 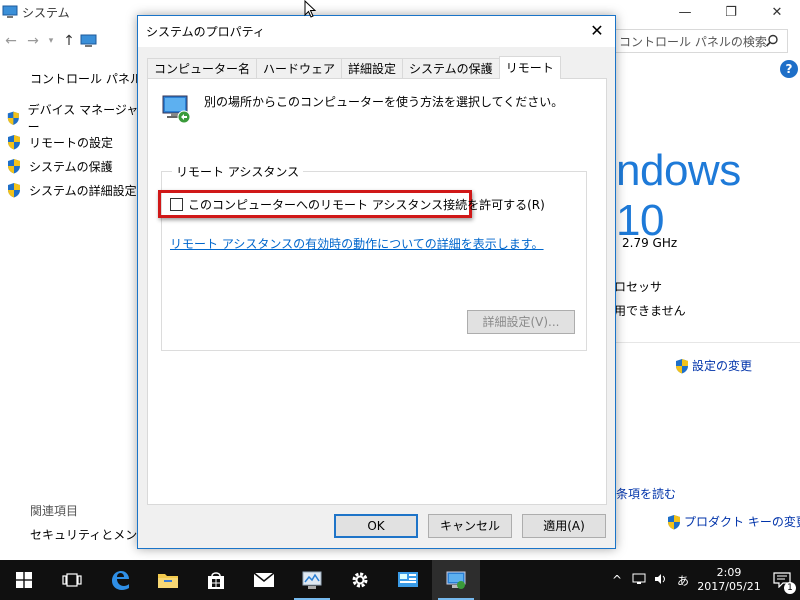 What do you see at coordinates (617, 580) in the screenshot?
I see `show-hidden-icons-chevron-icon: ^` at bounding box center [617, 580].